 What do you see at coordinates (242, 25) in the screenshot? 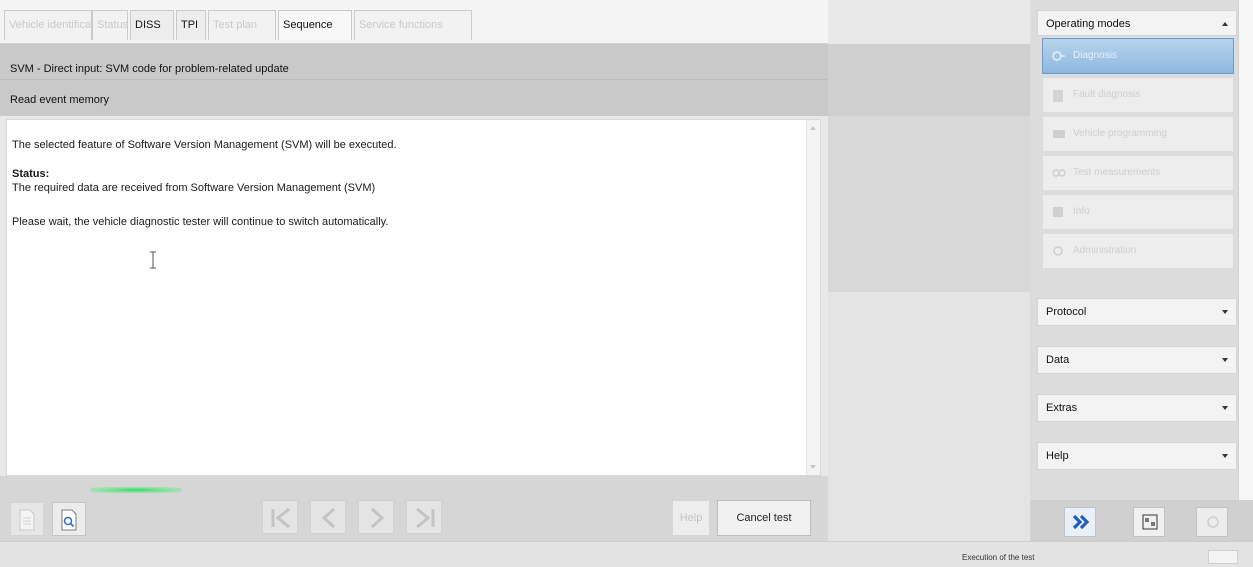
I see `tab-test-plan: Test plan` at bounding box center [242, 25].